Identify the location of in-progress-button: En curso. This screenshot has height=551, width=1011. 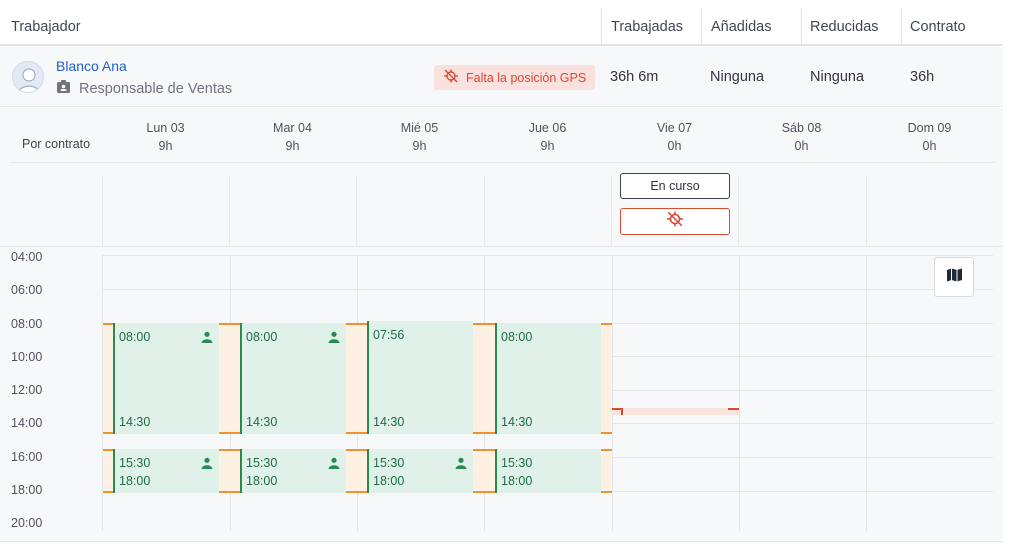
(675, 186).